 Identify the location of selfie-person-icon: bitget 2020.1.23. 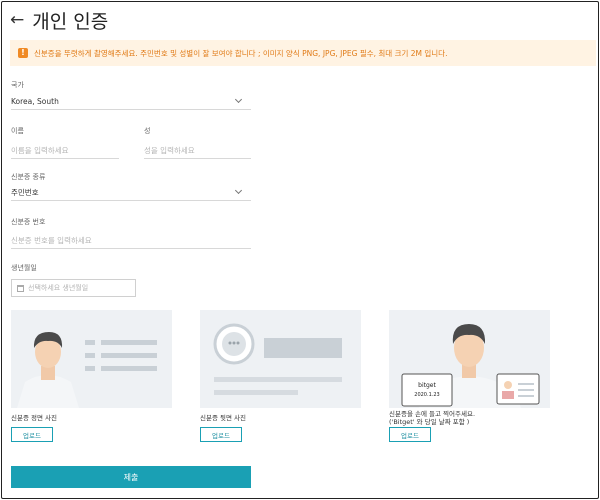
(469, 359).